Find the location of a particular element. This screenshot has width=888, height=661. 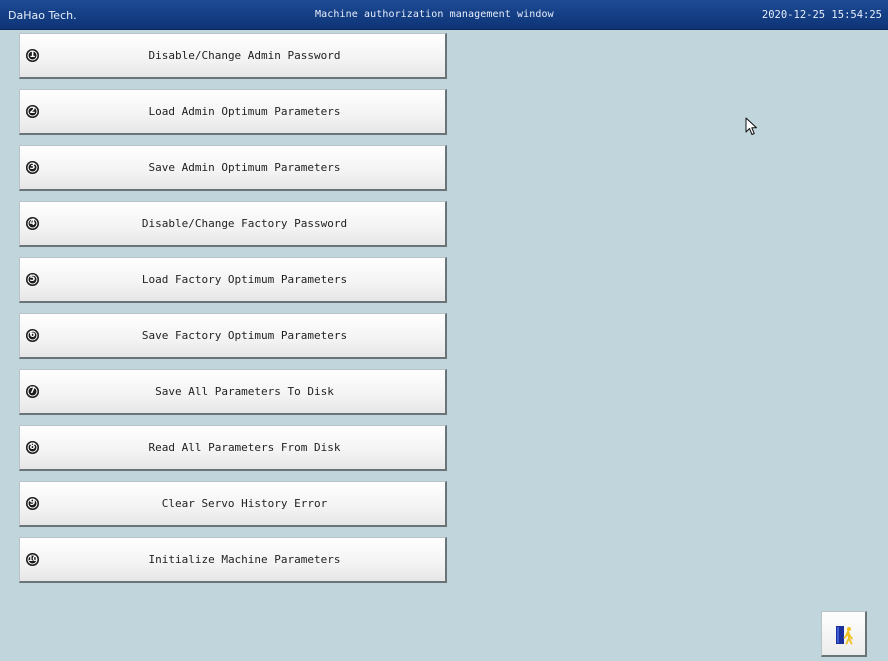

menu-item-label: Initialize Machine Parameters is located at coordinates (244, 559).